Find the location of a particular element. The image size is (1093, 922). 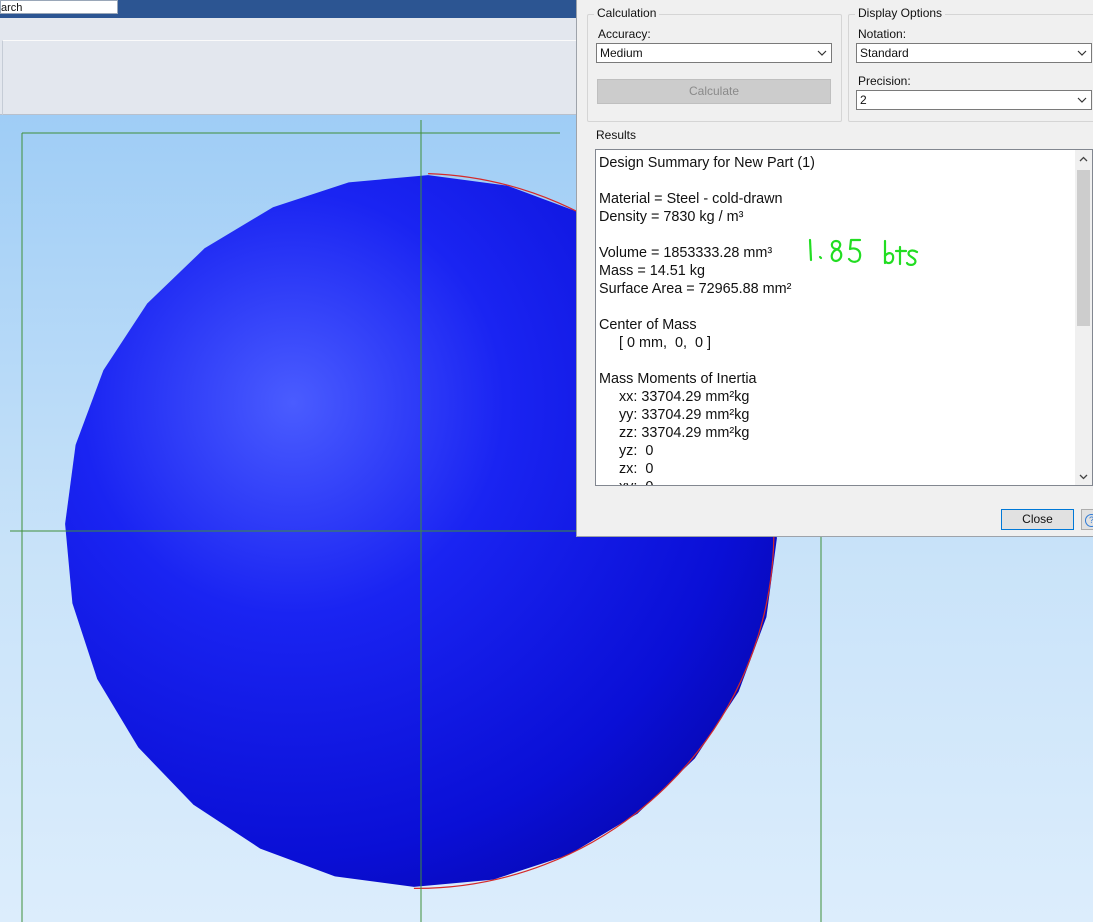

calculate-button: Calculate is located at coordinates (714, 91).